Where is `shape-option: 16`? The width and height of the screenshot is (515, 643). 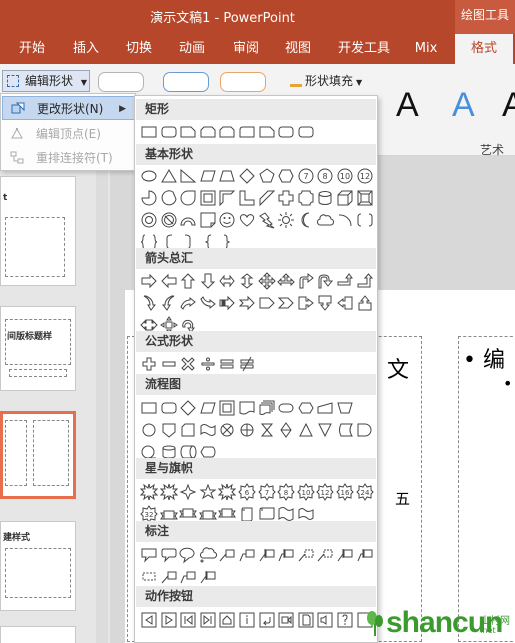
shape-option: 16 is located at coordinates (345, 492).